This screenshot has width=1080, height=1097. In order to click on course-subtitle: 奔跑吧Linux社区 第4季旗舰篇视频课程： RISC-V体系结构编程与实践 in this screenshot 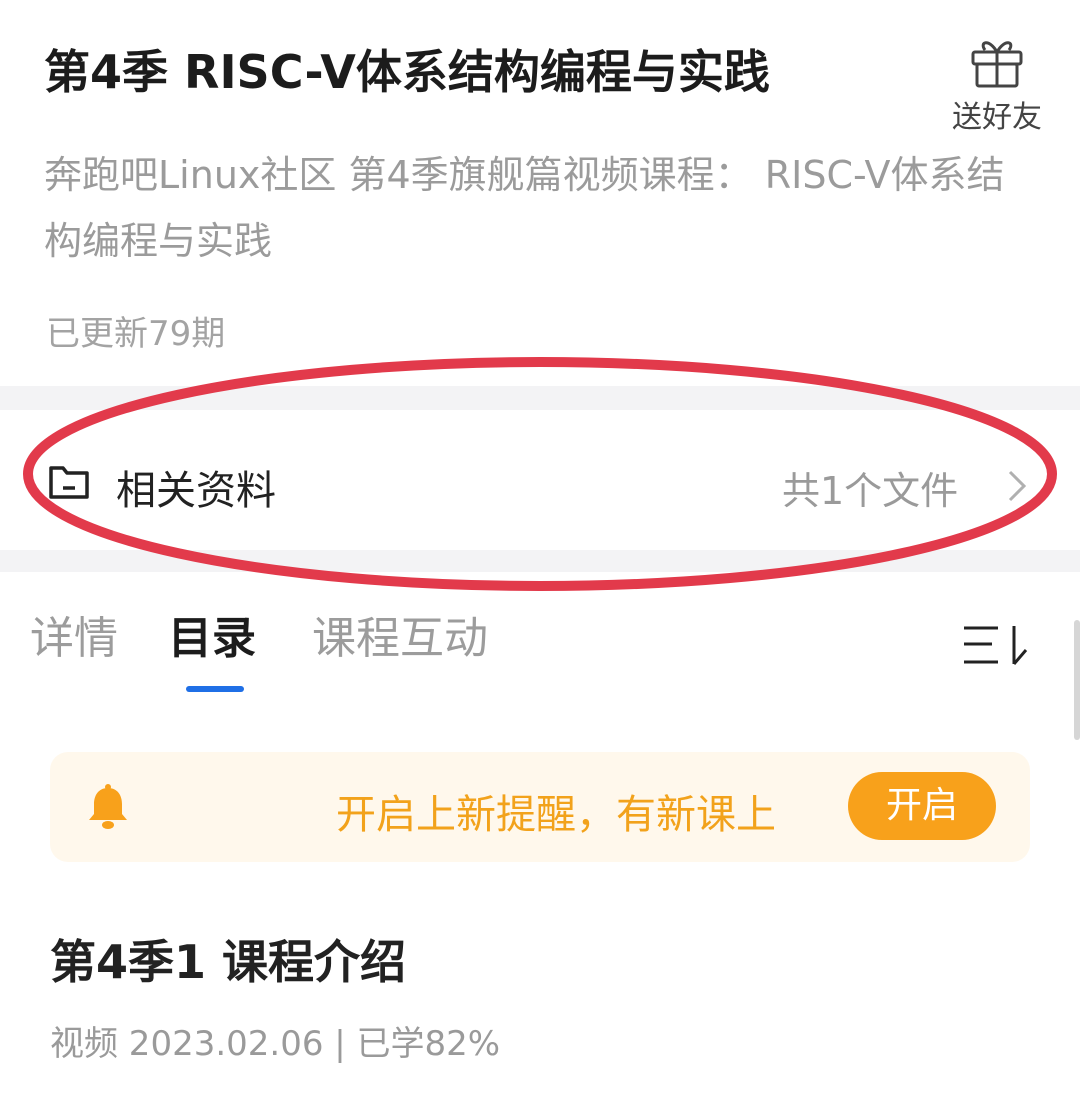, I will do `click(524, 208)`.